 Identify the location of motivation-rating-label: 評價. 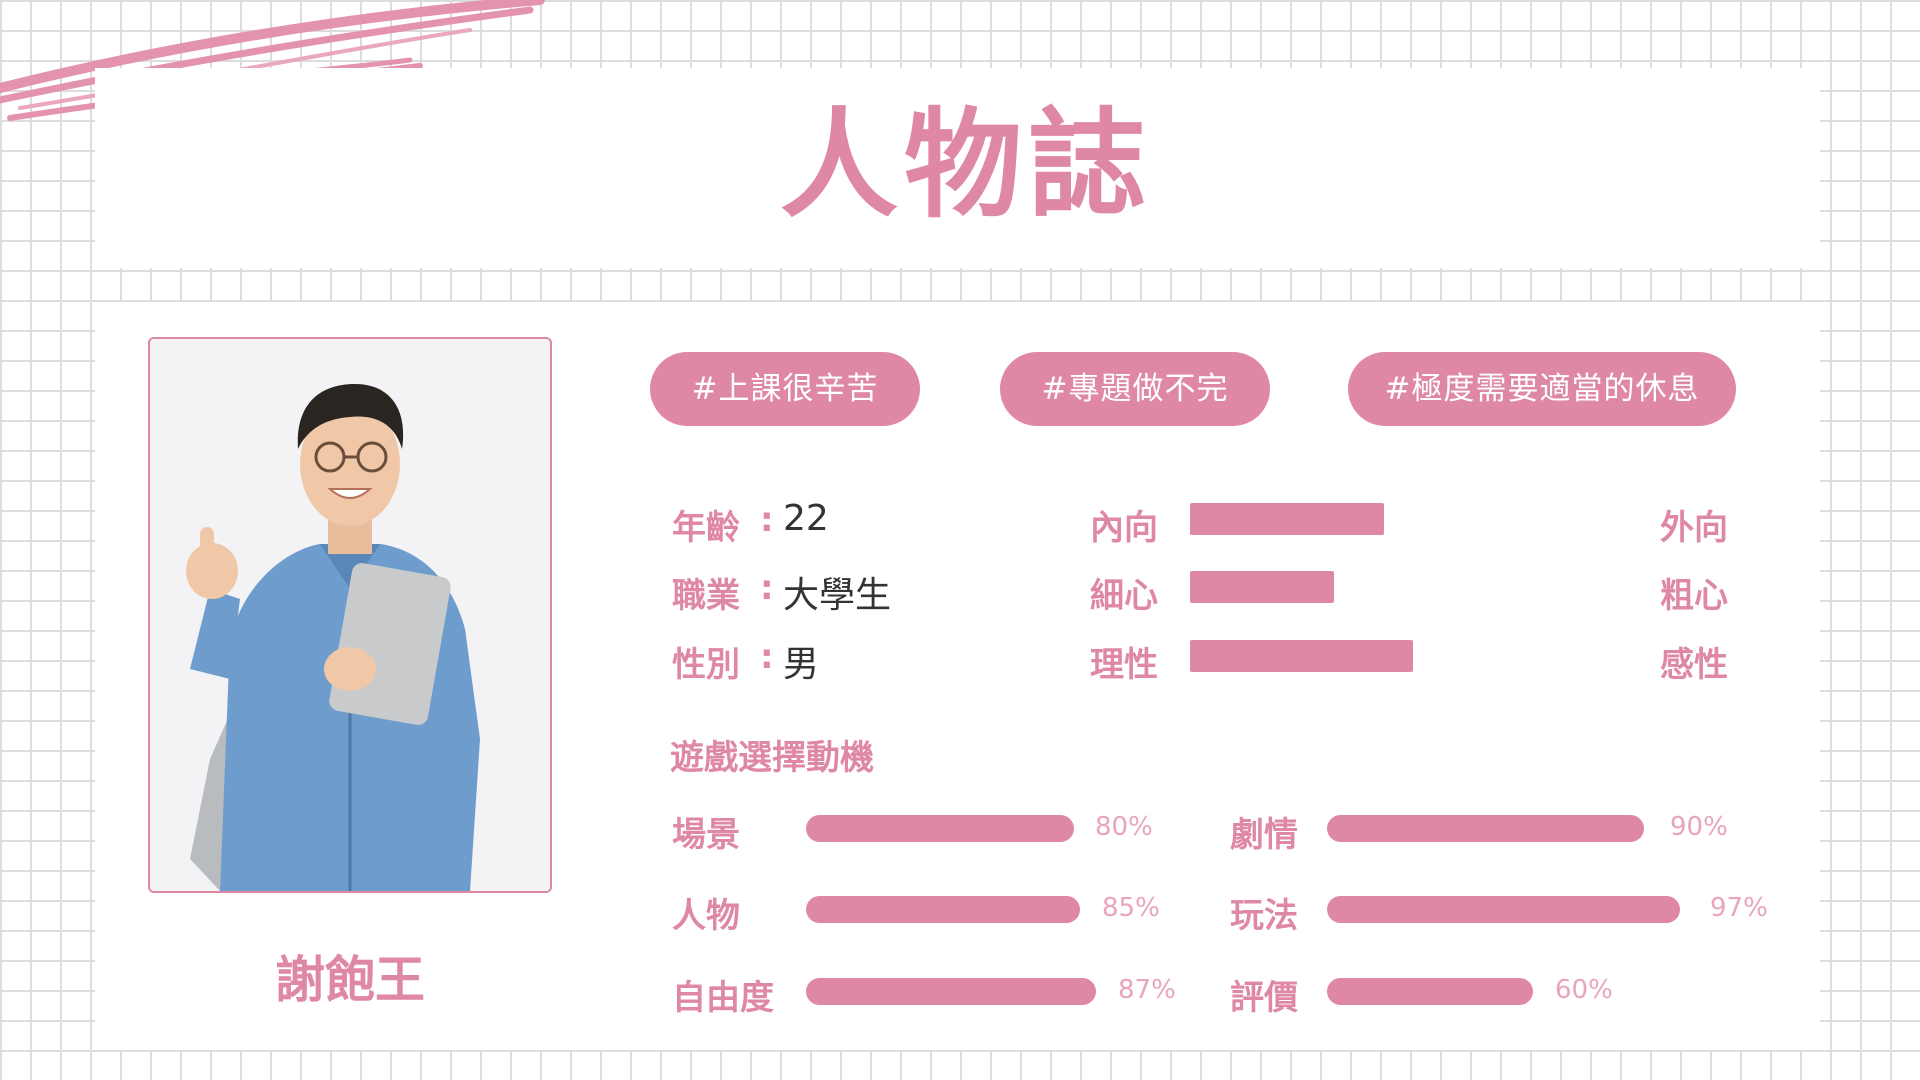
(1264, 998).